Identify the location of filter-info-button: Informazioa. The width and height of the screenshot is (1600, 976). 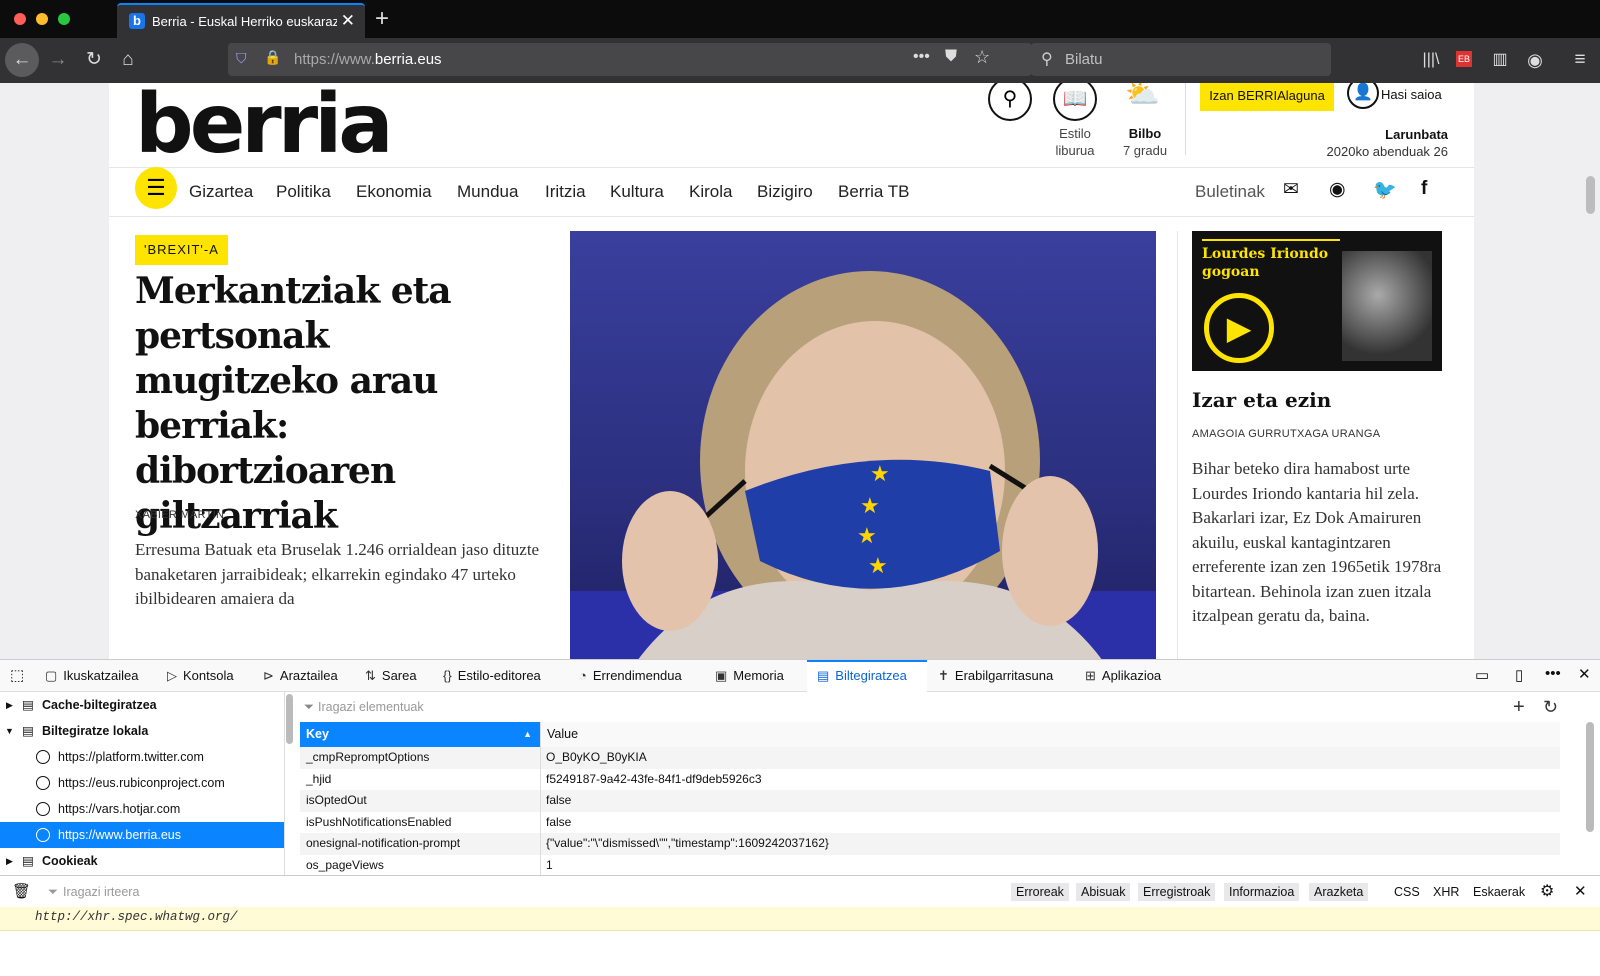
(1262, 892).